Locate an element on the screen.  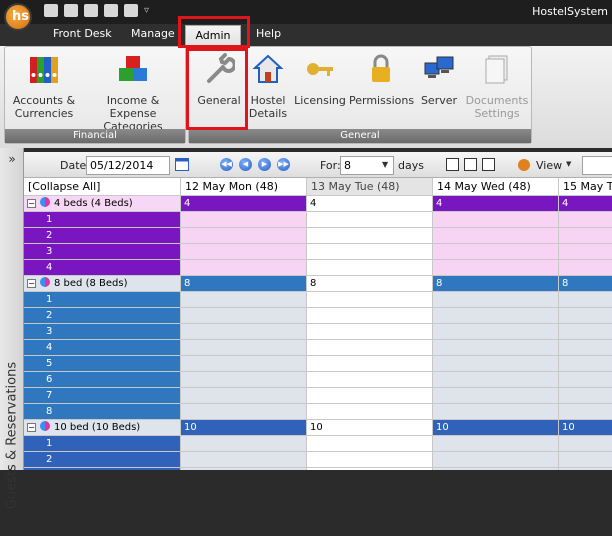
room-group-title: − 8 bed (8 Beds) is located at coordinates (102, 284).